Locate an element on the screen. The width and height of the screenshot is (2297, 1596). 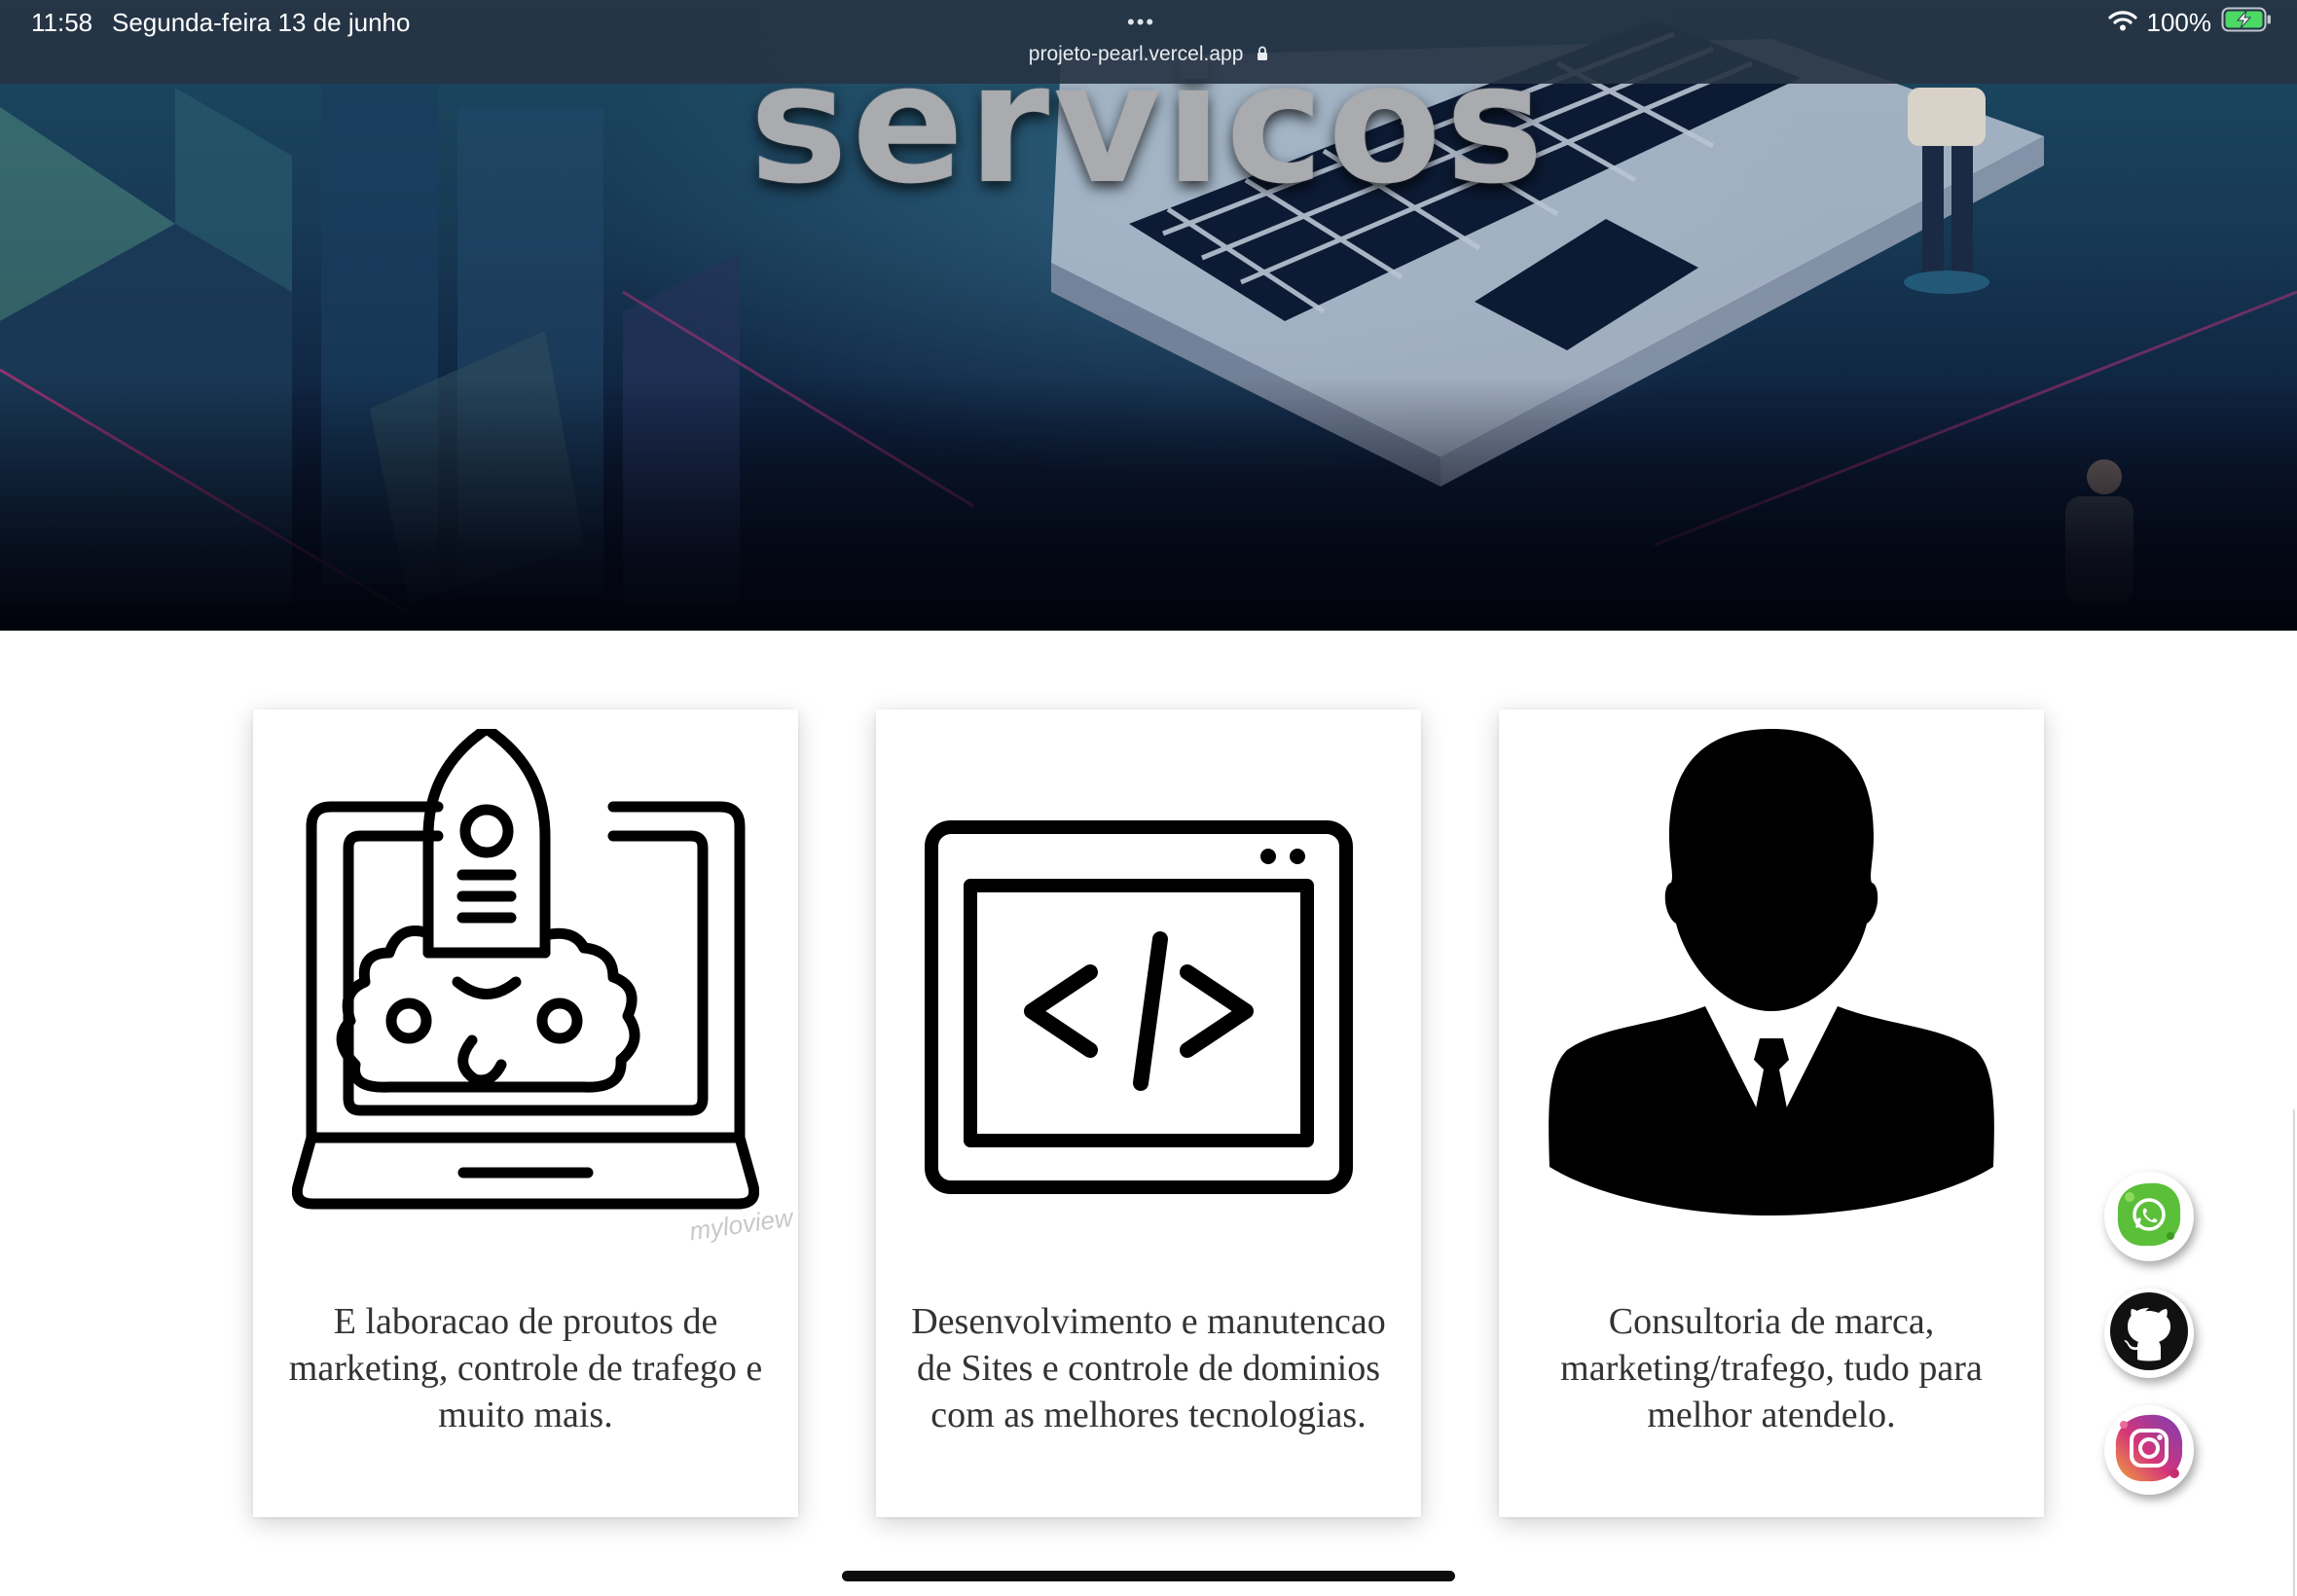
battery-percent: 100% is located at coordinates (2179, 22).